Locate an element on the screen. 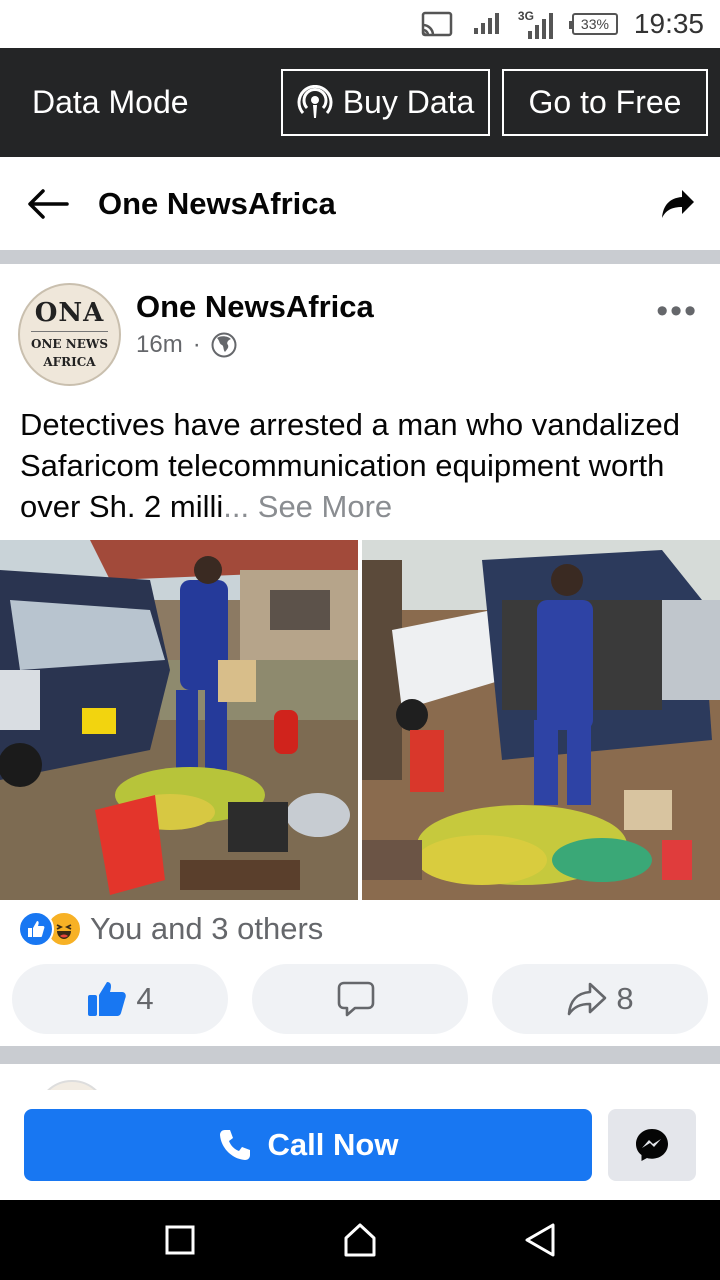  share-icon is located at coordinates (587, 999).